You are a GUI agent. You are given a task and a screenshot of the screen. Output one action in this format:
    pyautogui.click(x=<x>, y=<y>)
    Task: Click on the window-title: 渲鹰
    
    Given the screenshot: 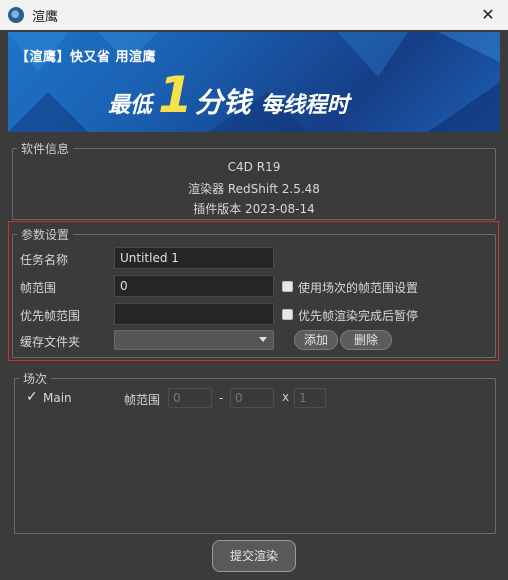 What is the action you would take?
    pyautogui.click(x=45, y=17)
    